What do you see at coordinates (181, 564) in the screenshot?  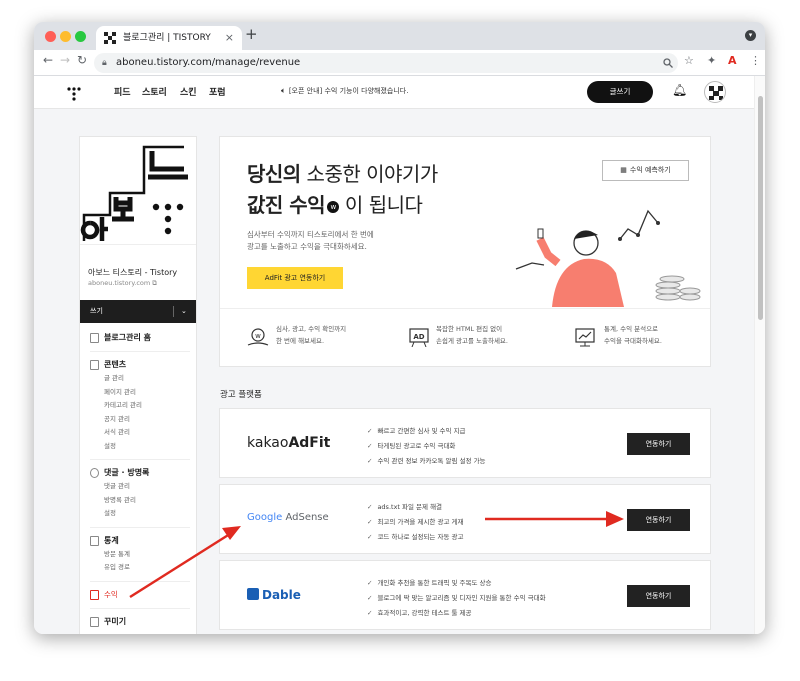 I see `annotation-arrow-adsense` at bounding box center [181, 564].